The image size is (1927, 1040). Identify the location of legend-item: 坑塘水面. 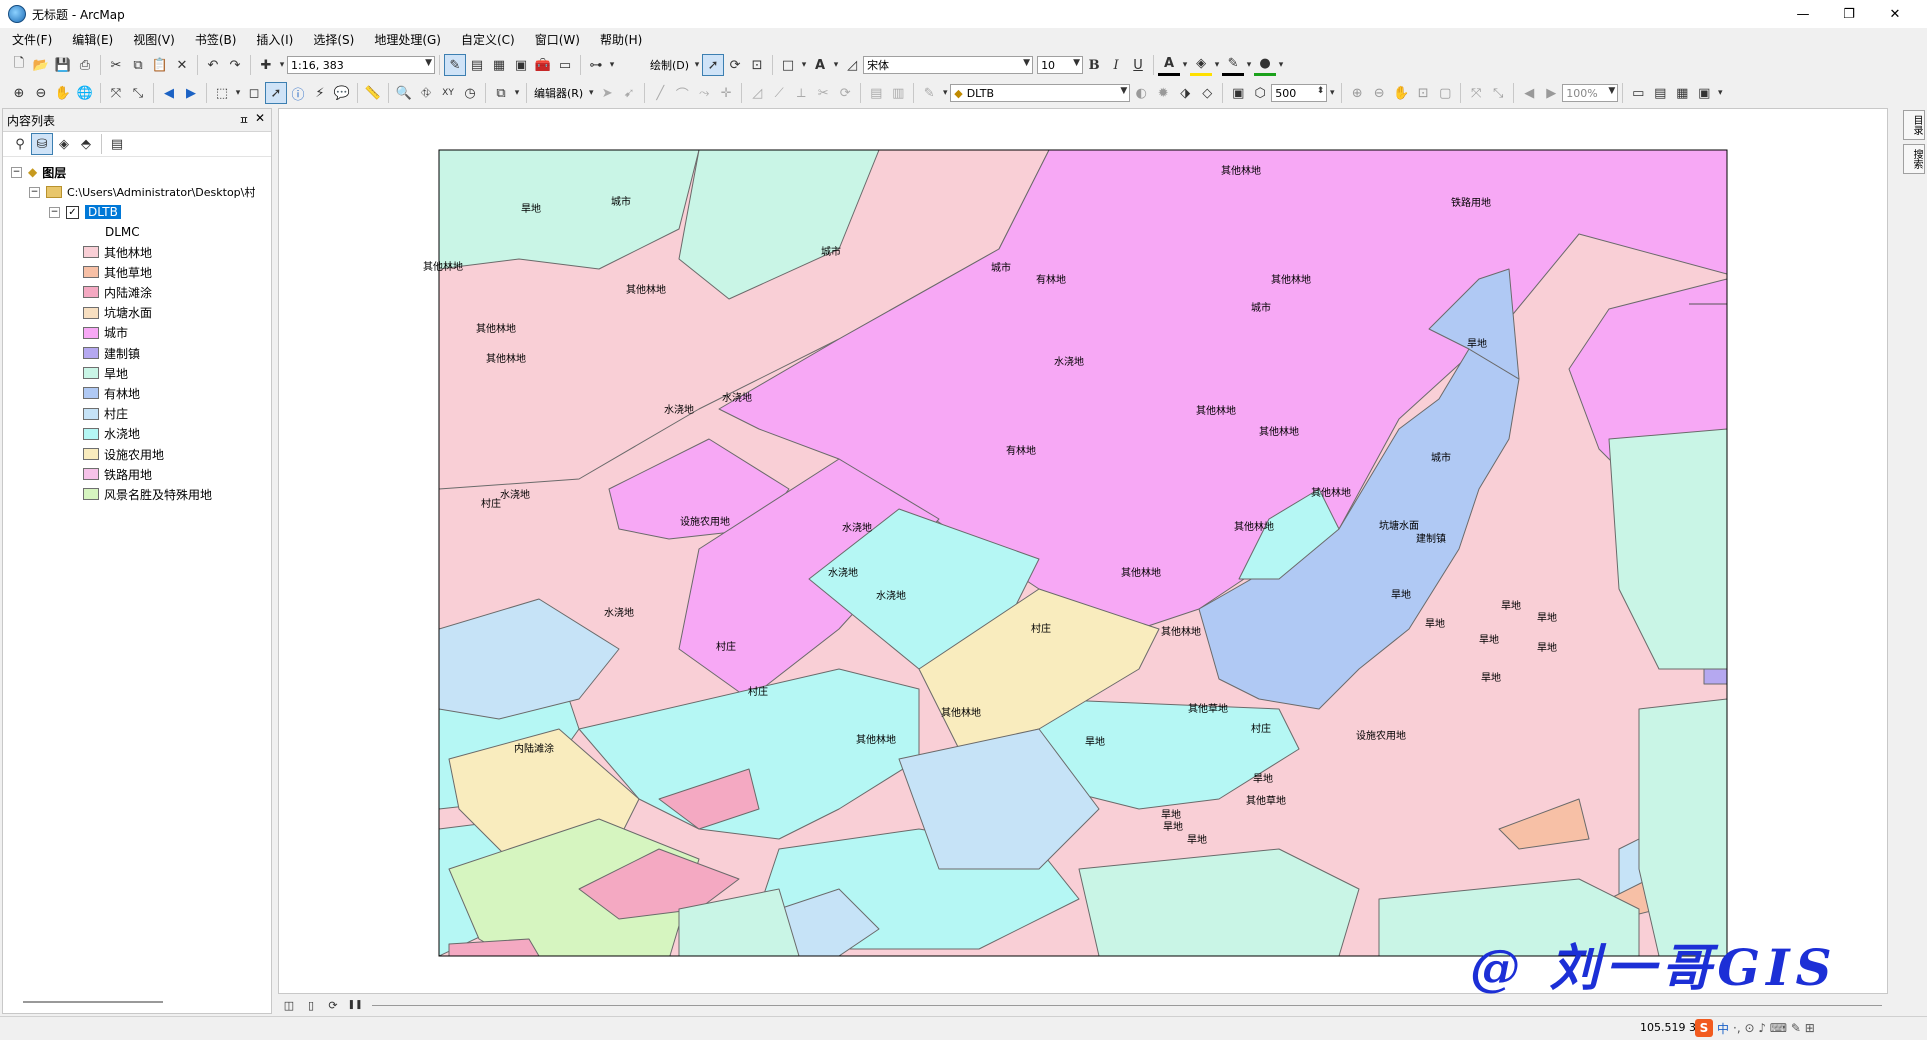
(117, 313).